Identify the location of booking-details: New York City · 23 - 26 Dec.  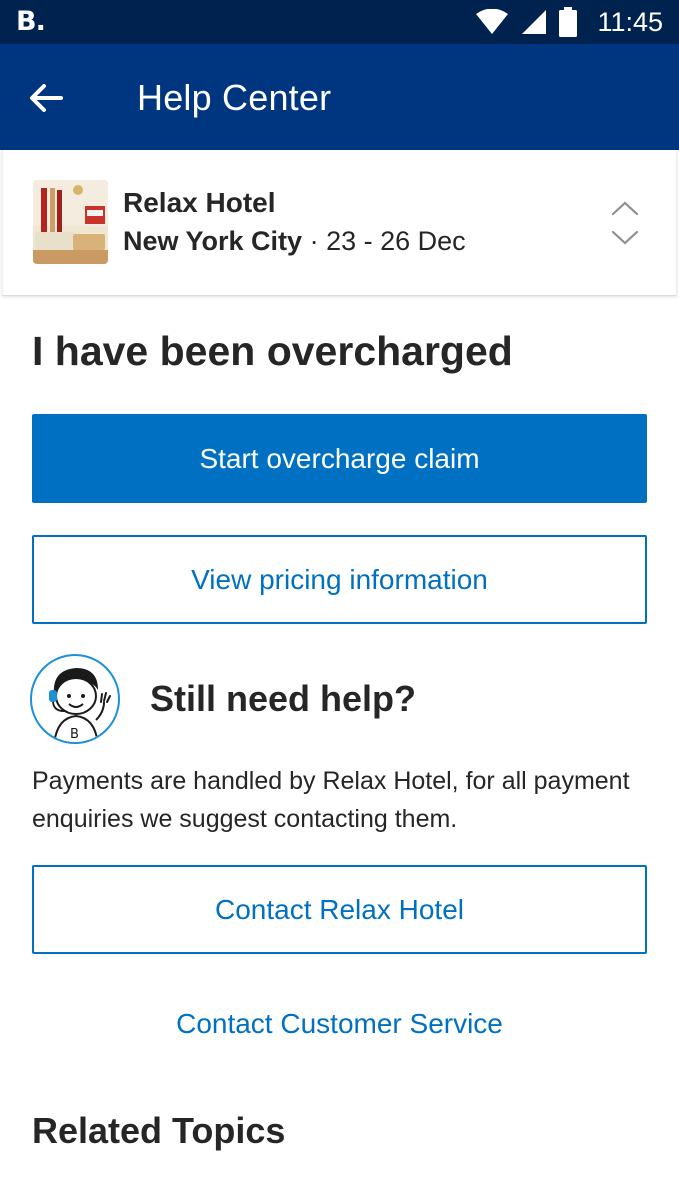
(294, 241).